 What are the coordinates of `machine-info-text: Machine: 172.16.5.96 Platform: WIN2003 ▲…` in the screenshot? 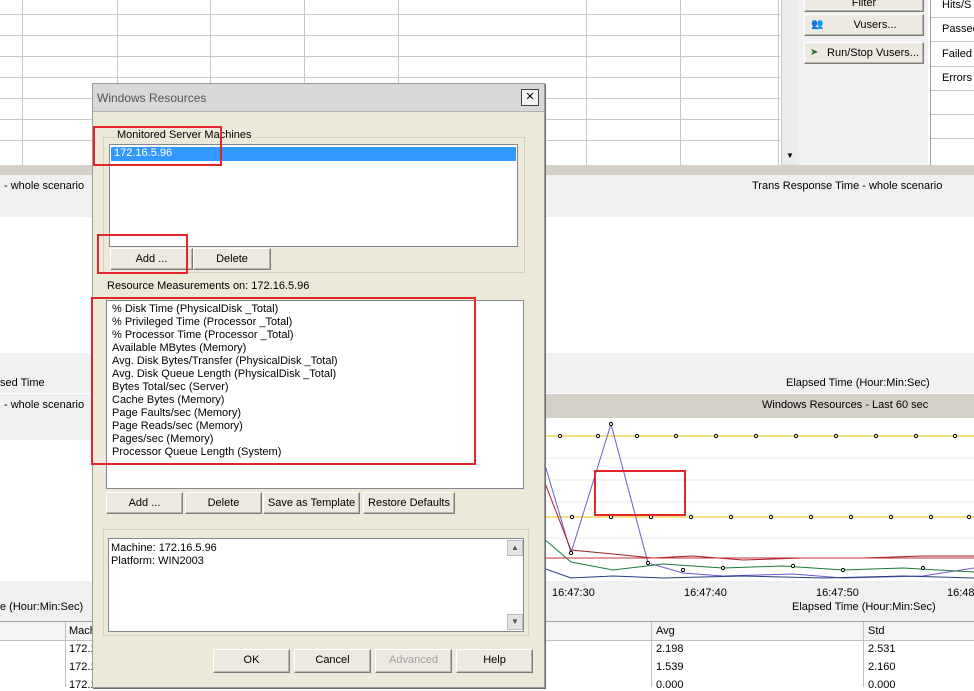 It's located at (316, 585).